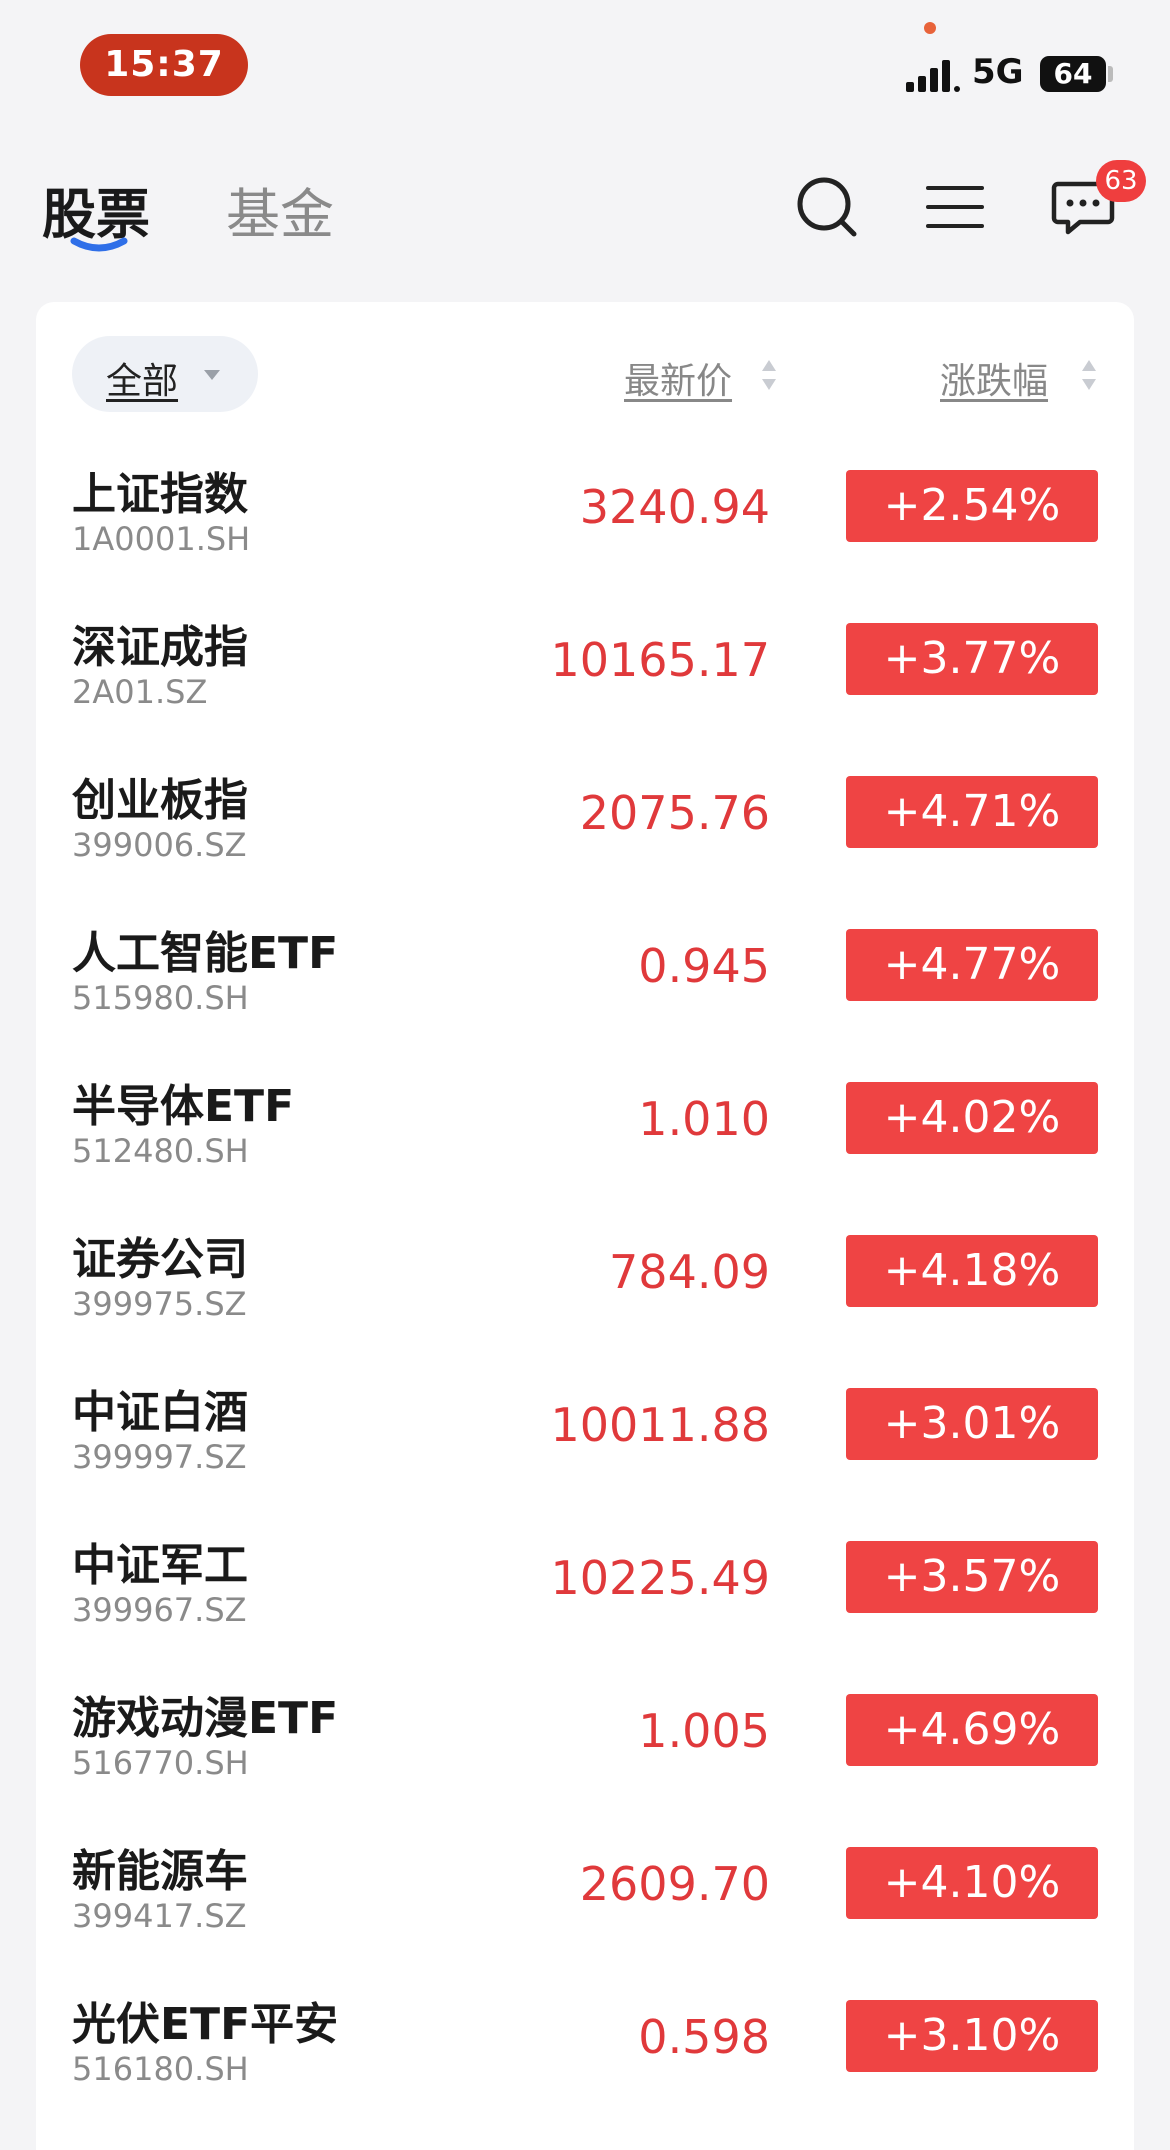 This screenshot has height=2150, width=1170. What do you see at coordinates (160, 647) in the screenshot?
I see `stock-name: 深证成指` at bounding box center [160, 647].